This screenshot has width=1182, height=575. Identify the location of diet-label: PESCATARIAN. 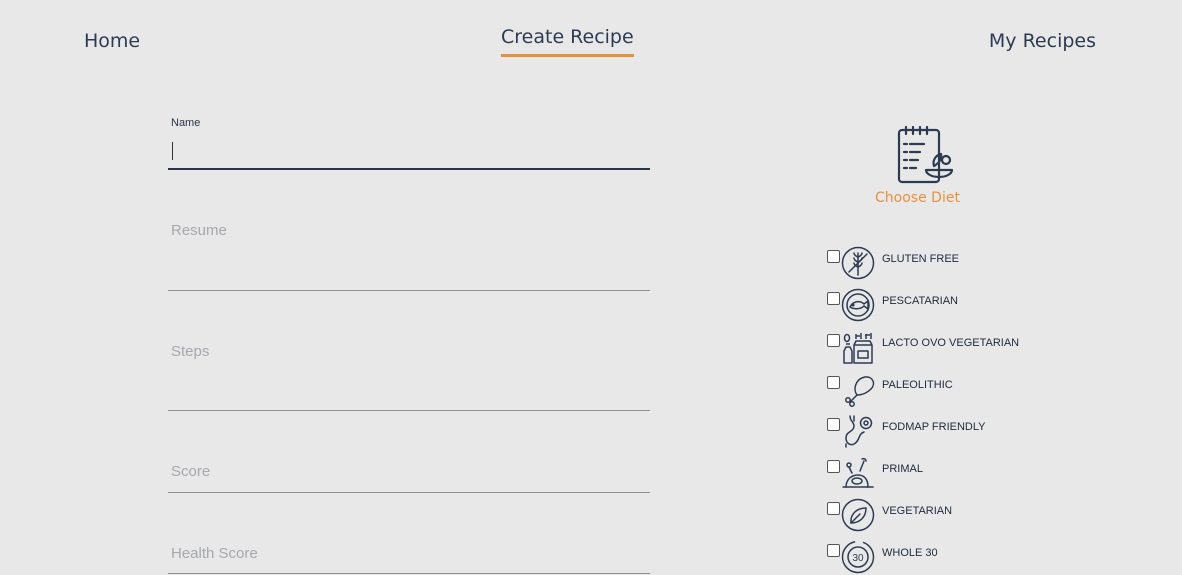
(920, 301).